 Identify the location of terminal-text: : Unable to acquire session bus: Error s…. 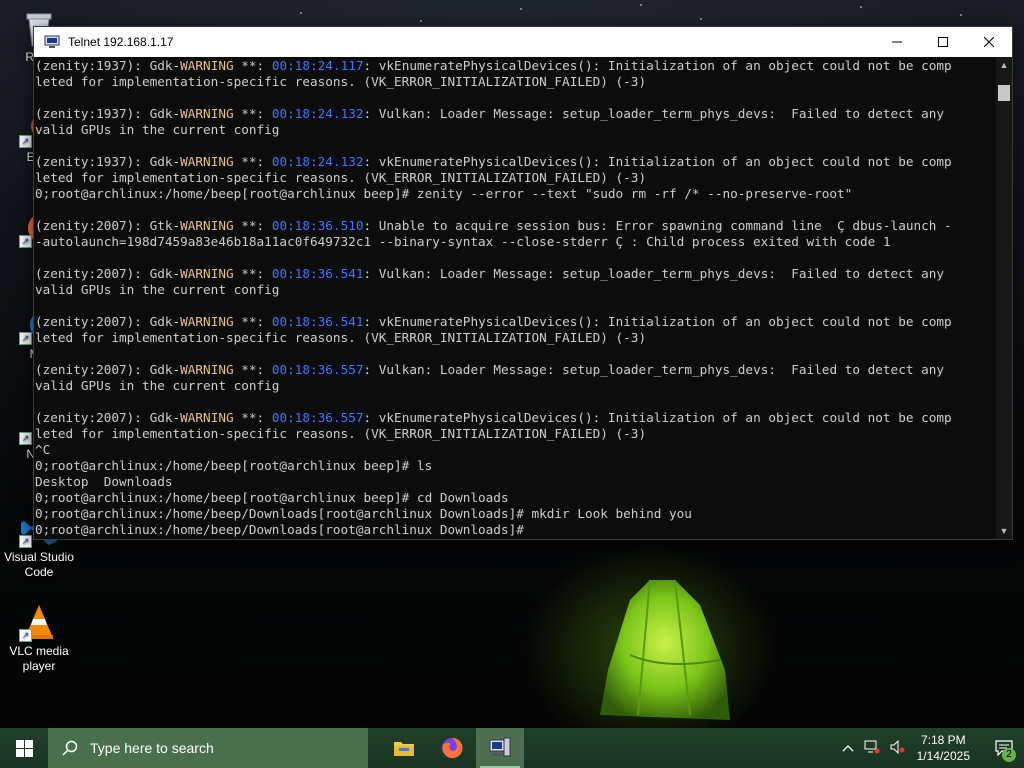
(657, 225).